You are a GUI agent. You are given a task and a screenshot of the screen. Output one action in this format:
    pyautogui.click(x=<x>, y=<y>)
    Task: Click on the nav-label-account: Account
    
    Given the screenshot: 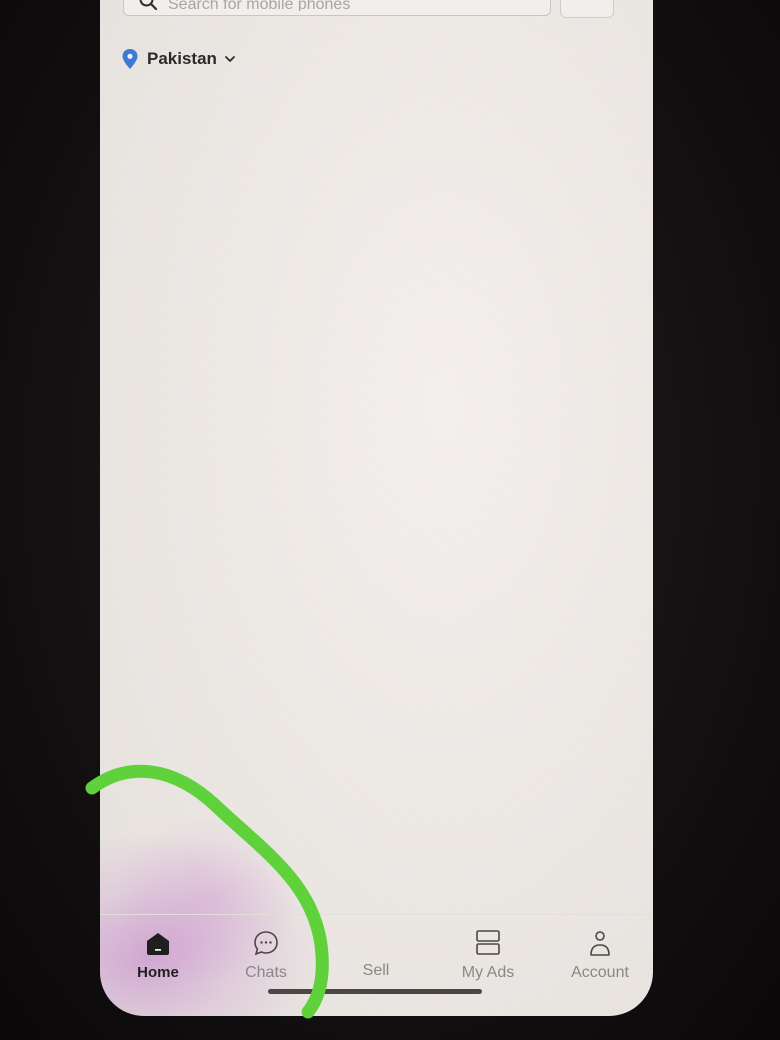 What is the action you would take?
    pyautogui.click(x=600, y=972)
    